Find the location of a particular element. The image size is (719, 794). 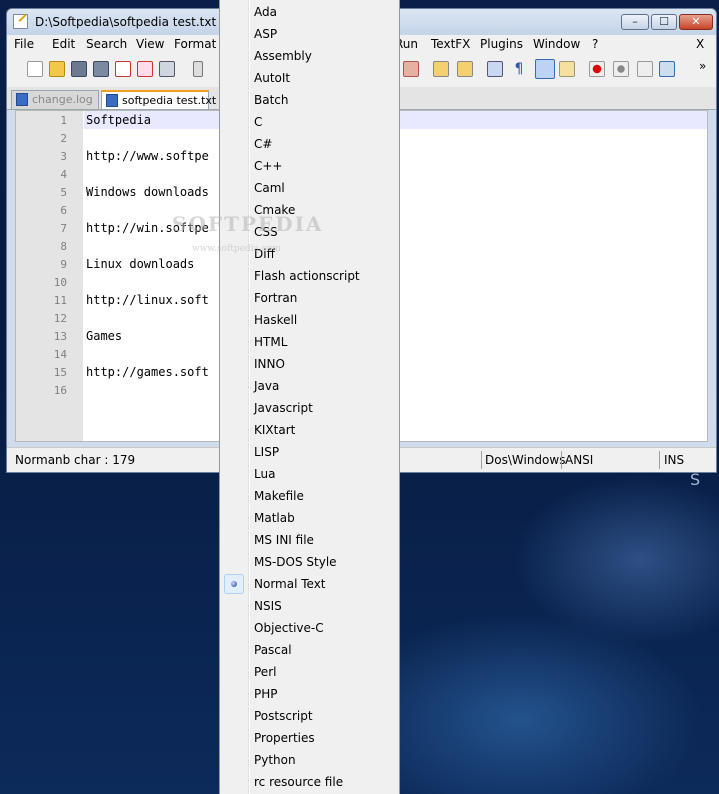

zoom-icon is located at coordinates (411, 69).